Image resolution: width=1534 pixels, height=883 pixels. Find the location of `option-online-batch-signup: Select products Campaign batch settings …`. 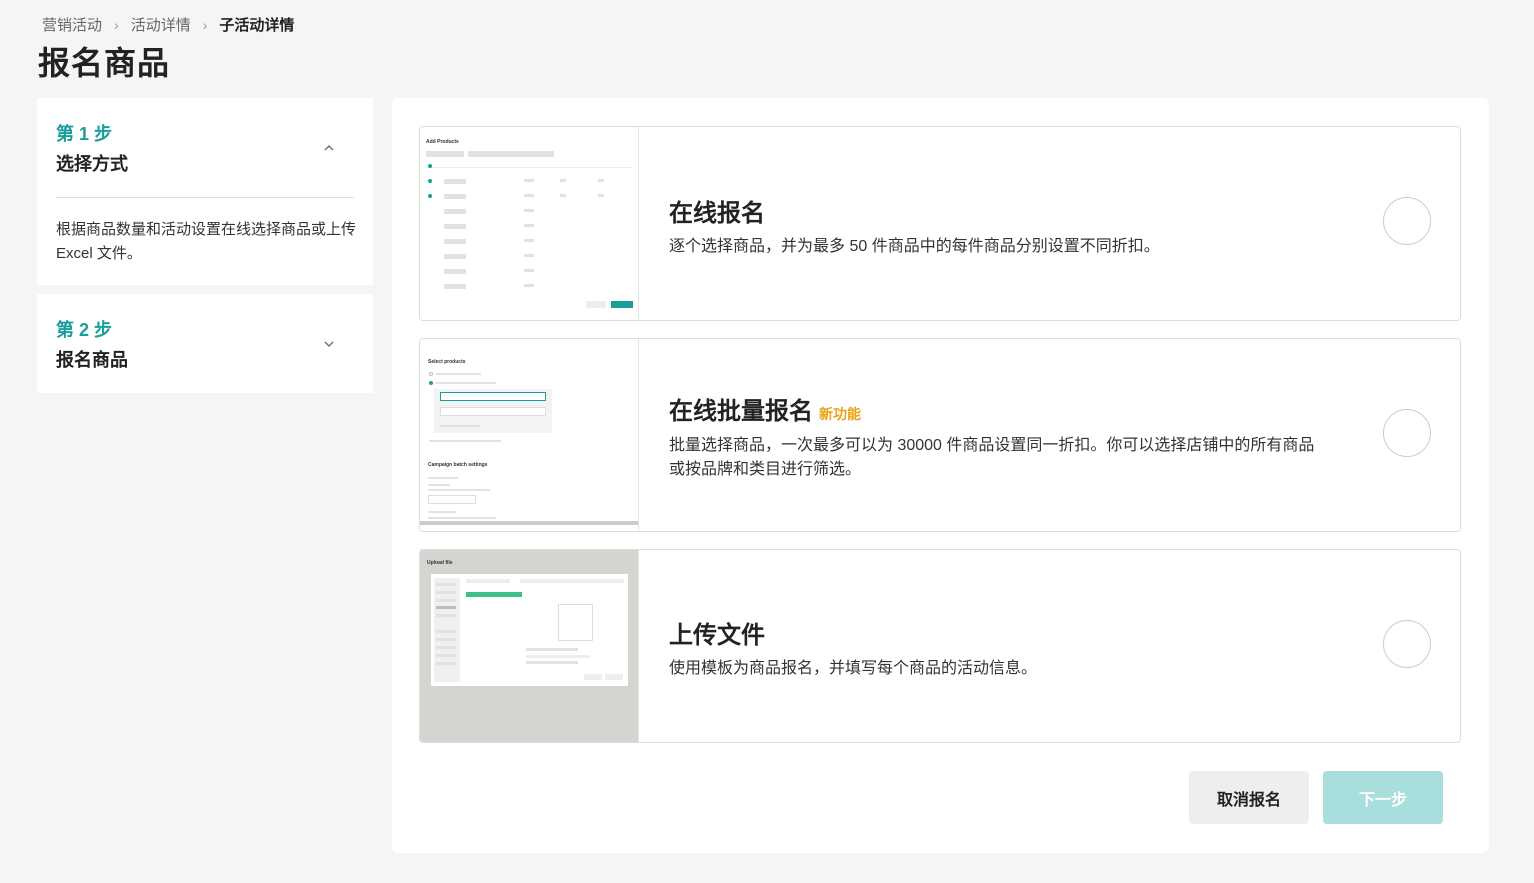

option-online-batch-signup: Select products Campaign batch settings … is located at coordinates (940, 435).